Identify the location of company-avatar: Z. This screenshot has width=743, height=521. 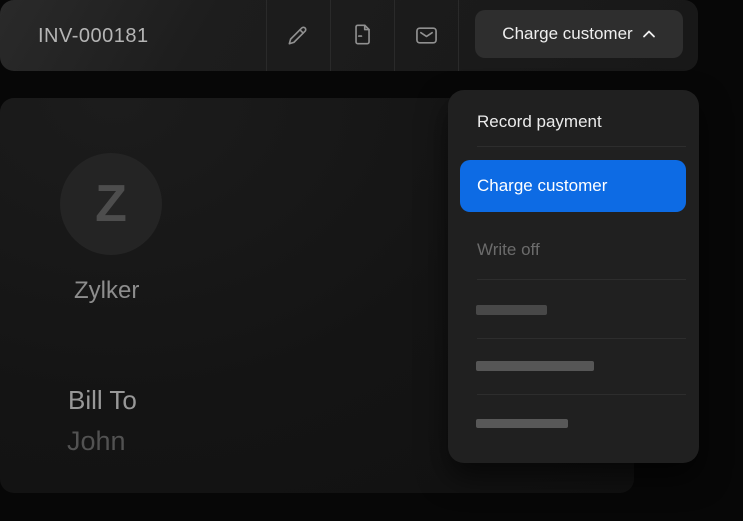
(111, 204).